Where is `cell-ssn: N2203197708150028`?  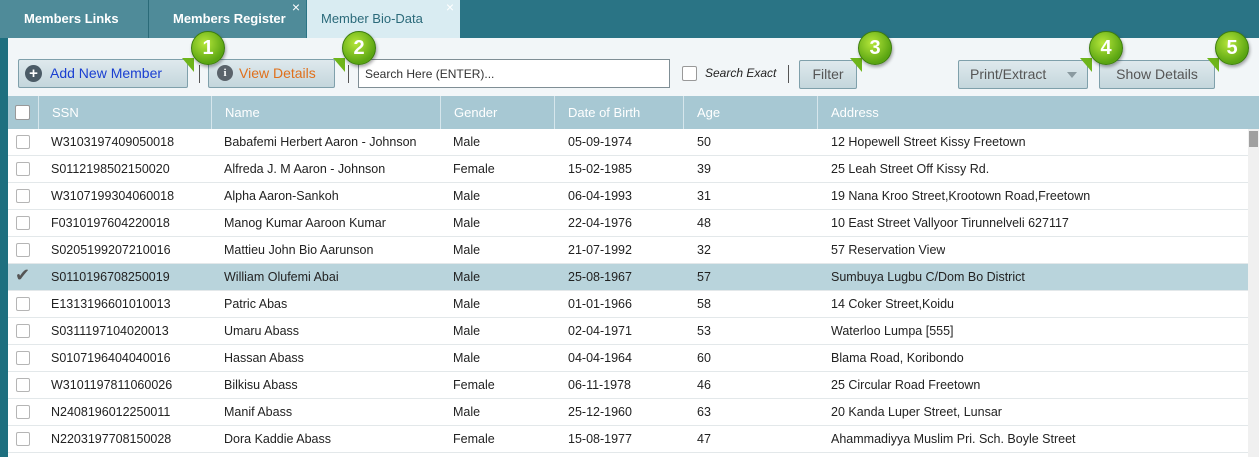 cell-ssn: N2203197708150028 is located at coordinates (111, 439).